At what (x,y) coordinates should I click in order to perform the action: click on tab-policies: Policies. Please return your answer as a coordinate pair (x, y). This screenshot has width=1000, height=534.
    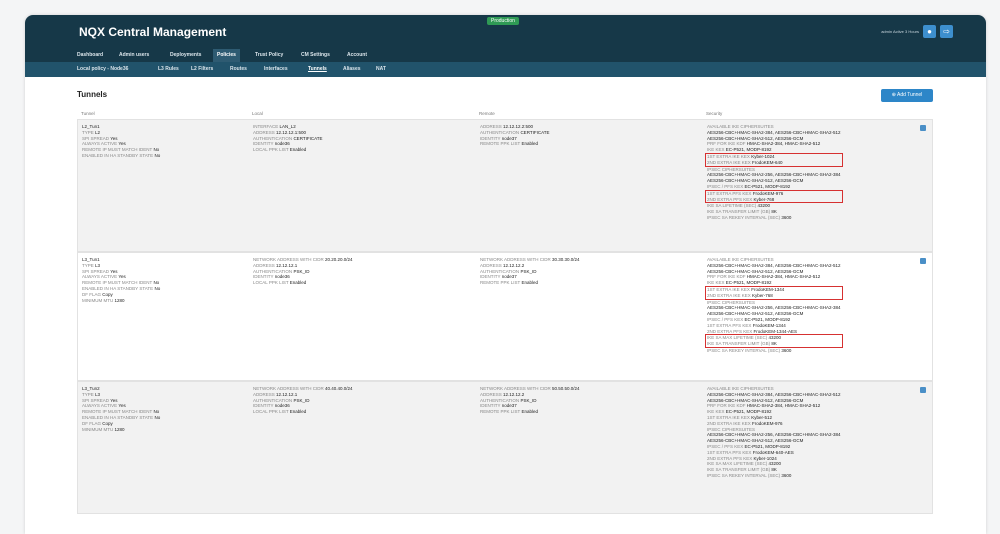
    Looking at the image, I should click on (226, 55).